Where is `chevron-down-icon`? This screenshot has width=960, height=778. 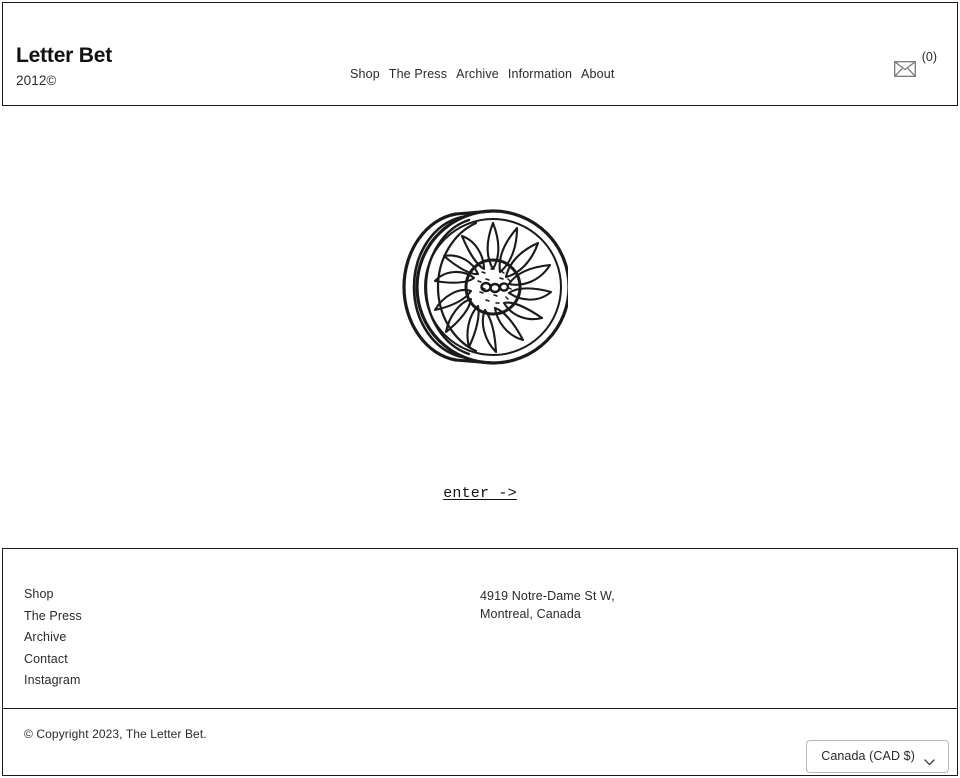
chevron-down-icon is located at coordinates (929, 759).